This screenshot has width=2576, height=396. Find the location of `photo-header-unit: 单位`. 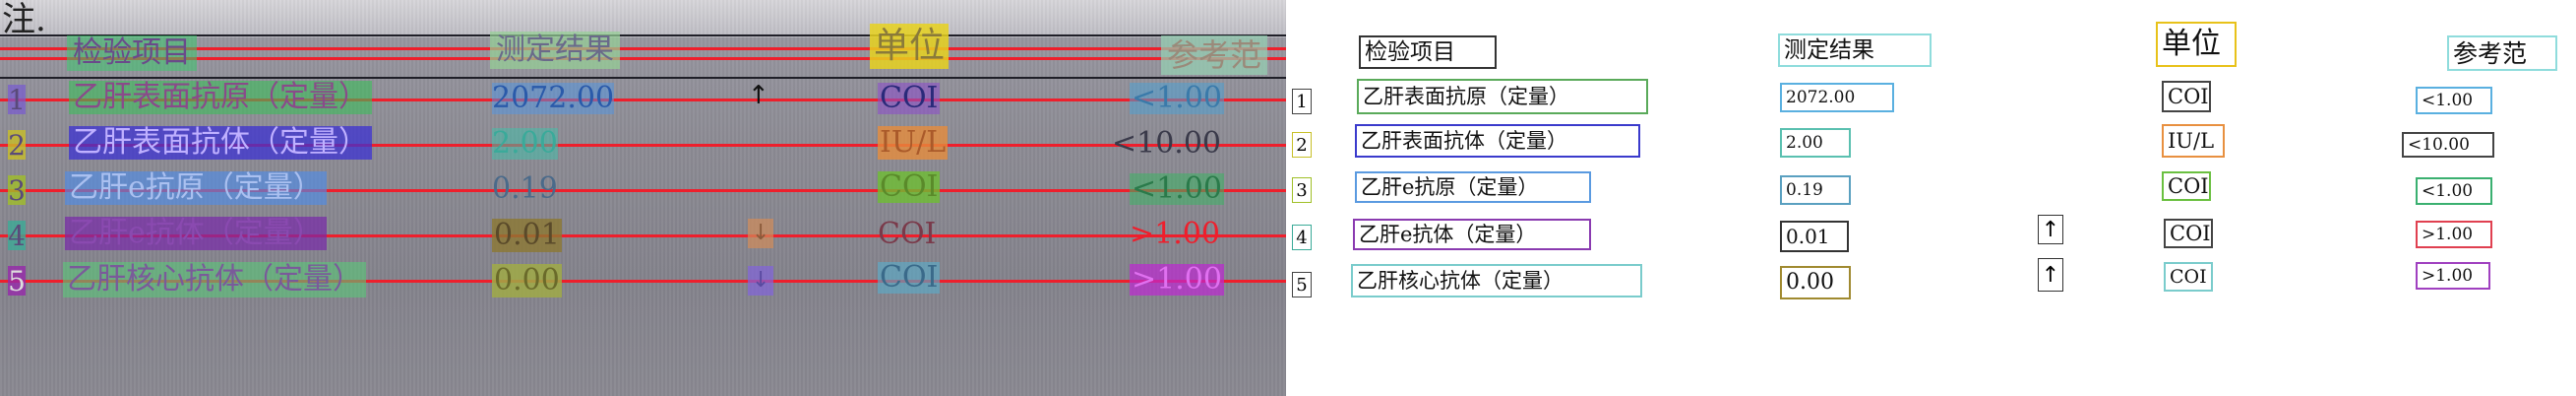

photo-header-unit: 单位 is located at coordinates (910, 46).